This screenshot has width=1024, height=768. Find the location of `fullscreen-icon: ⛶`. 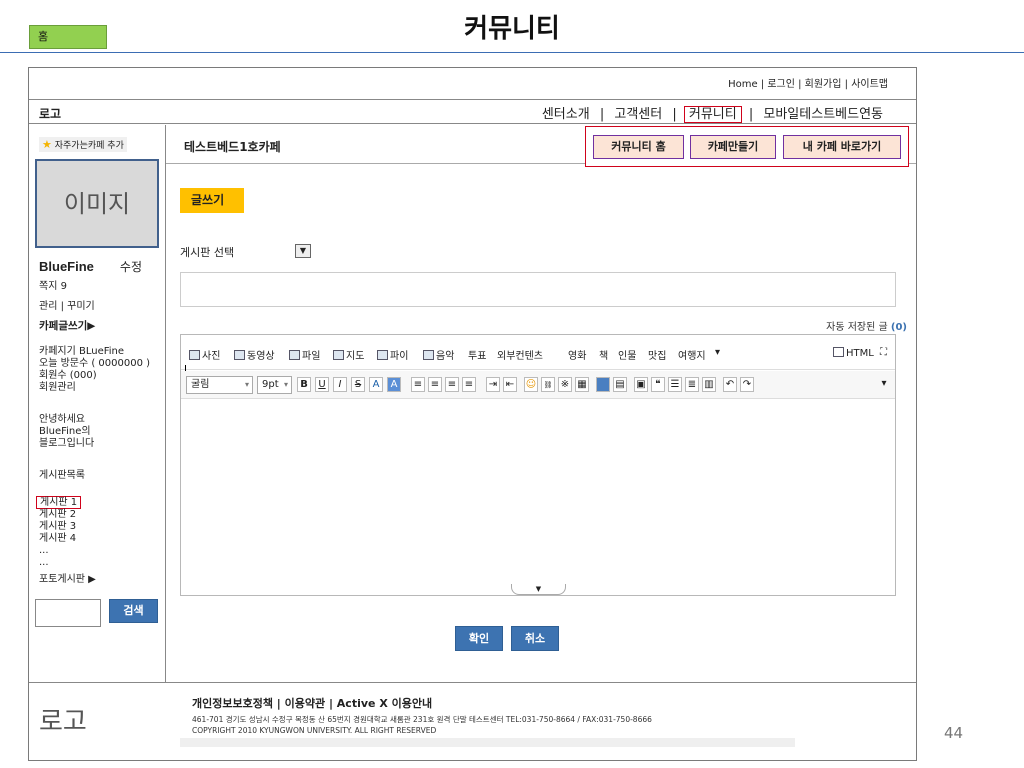

fullscreen-icon: ⛶ is located at coordinates (883, 352).